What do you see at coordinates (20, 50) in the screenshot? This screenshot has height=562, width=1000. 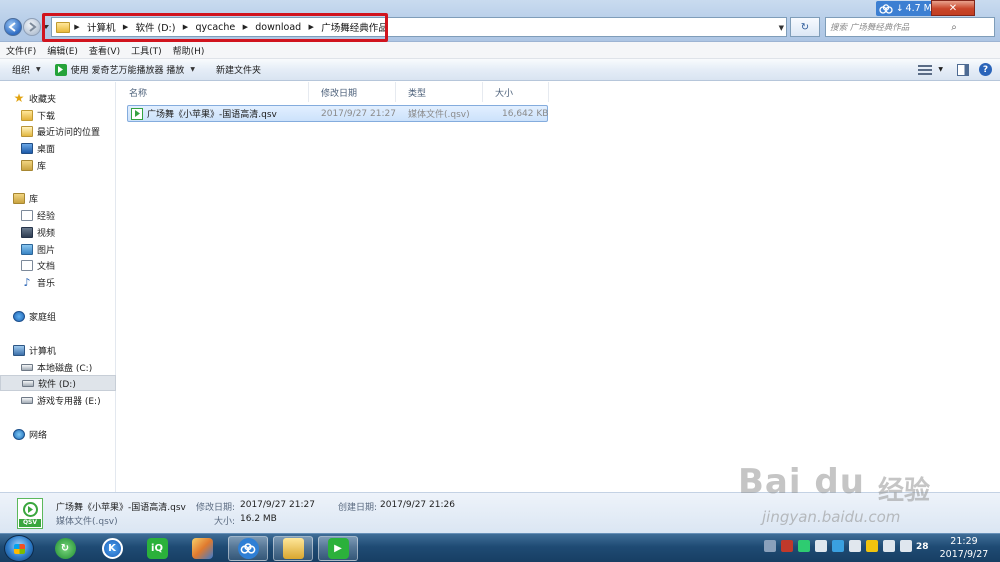 I see `menu-file: 文件(F)` at bounding box center [20, 50].